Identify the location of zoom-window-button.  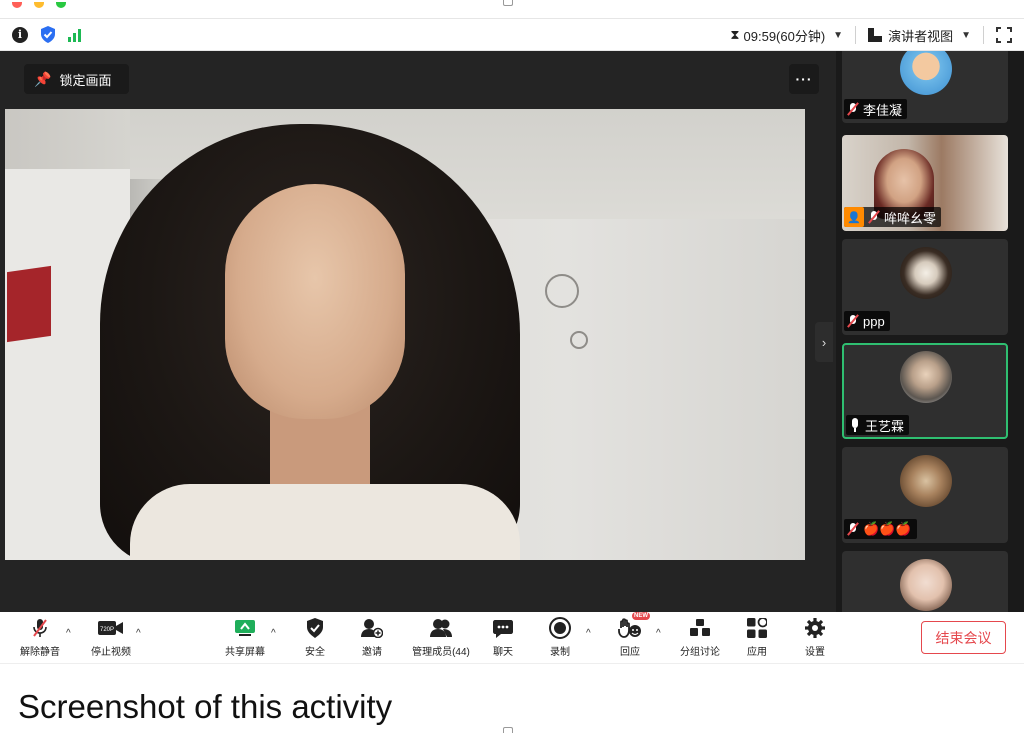
(61, 5).